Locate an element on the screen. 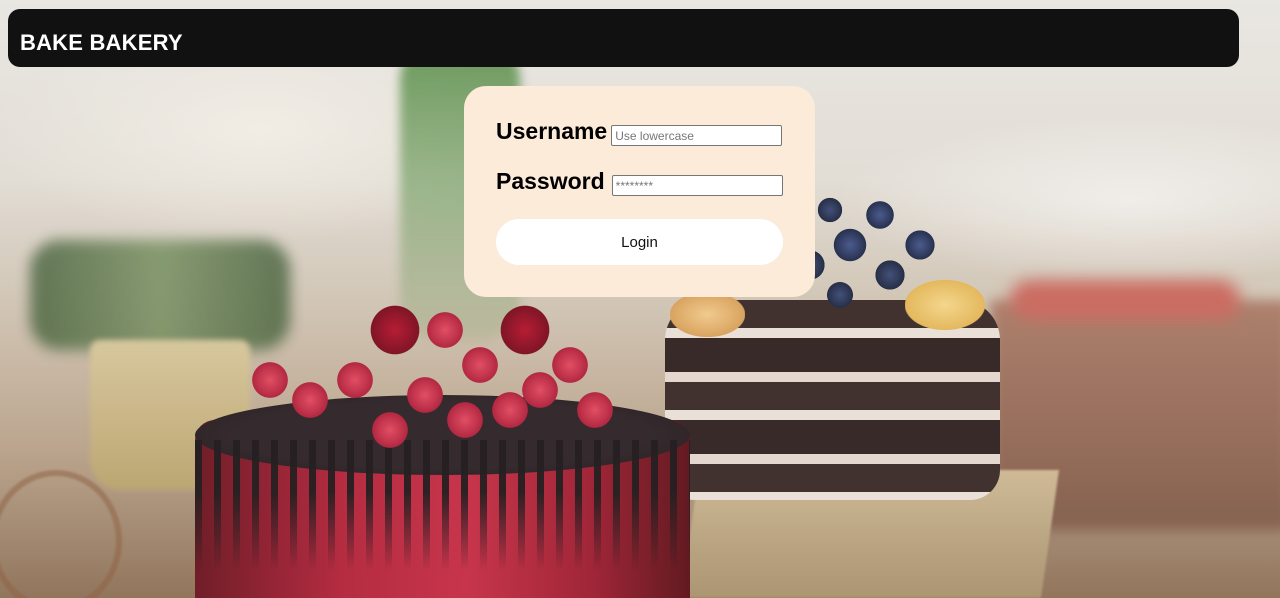 This screenshot has height=598, width=1280. brand-title: BAKE BAKERY is located at coordinates (101, 42).